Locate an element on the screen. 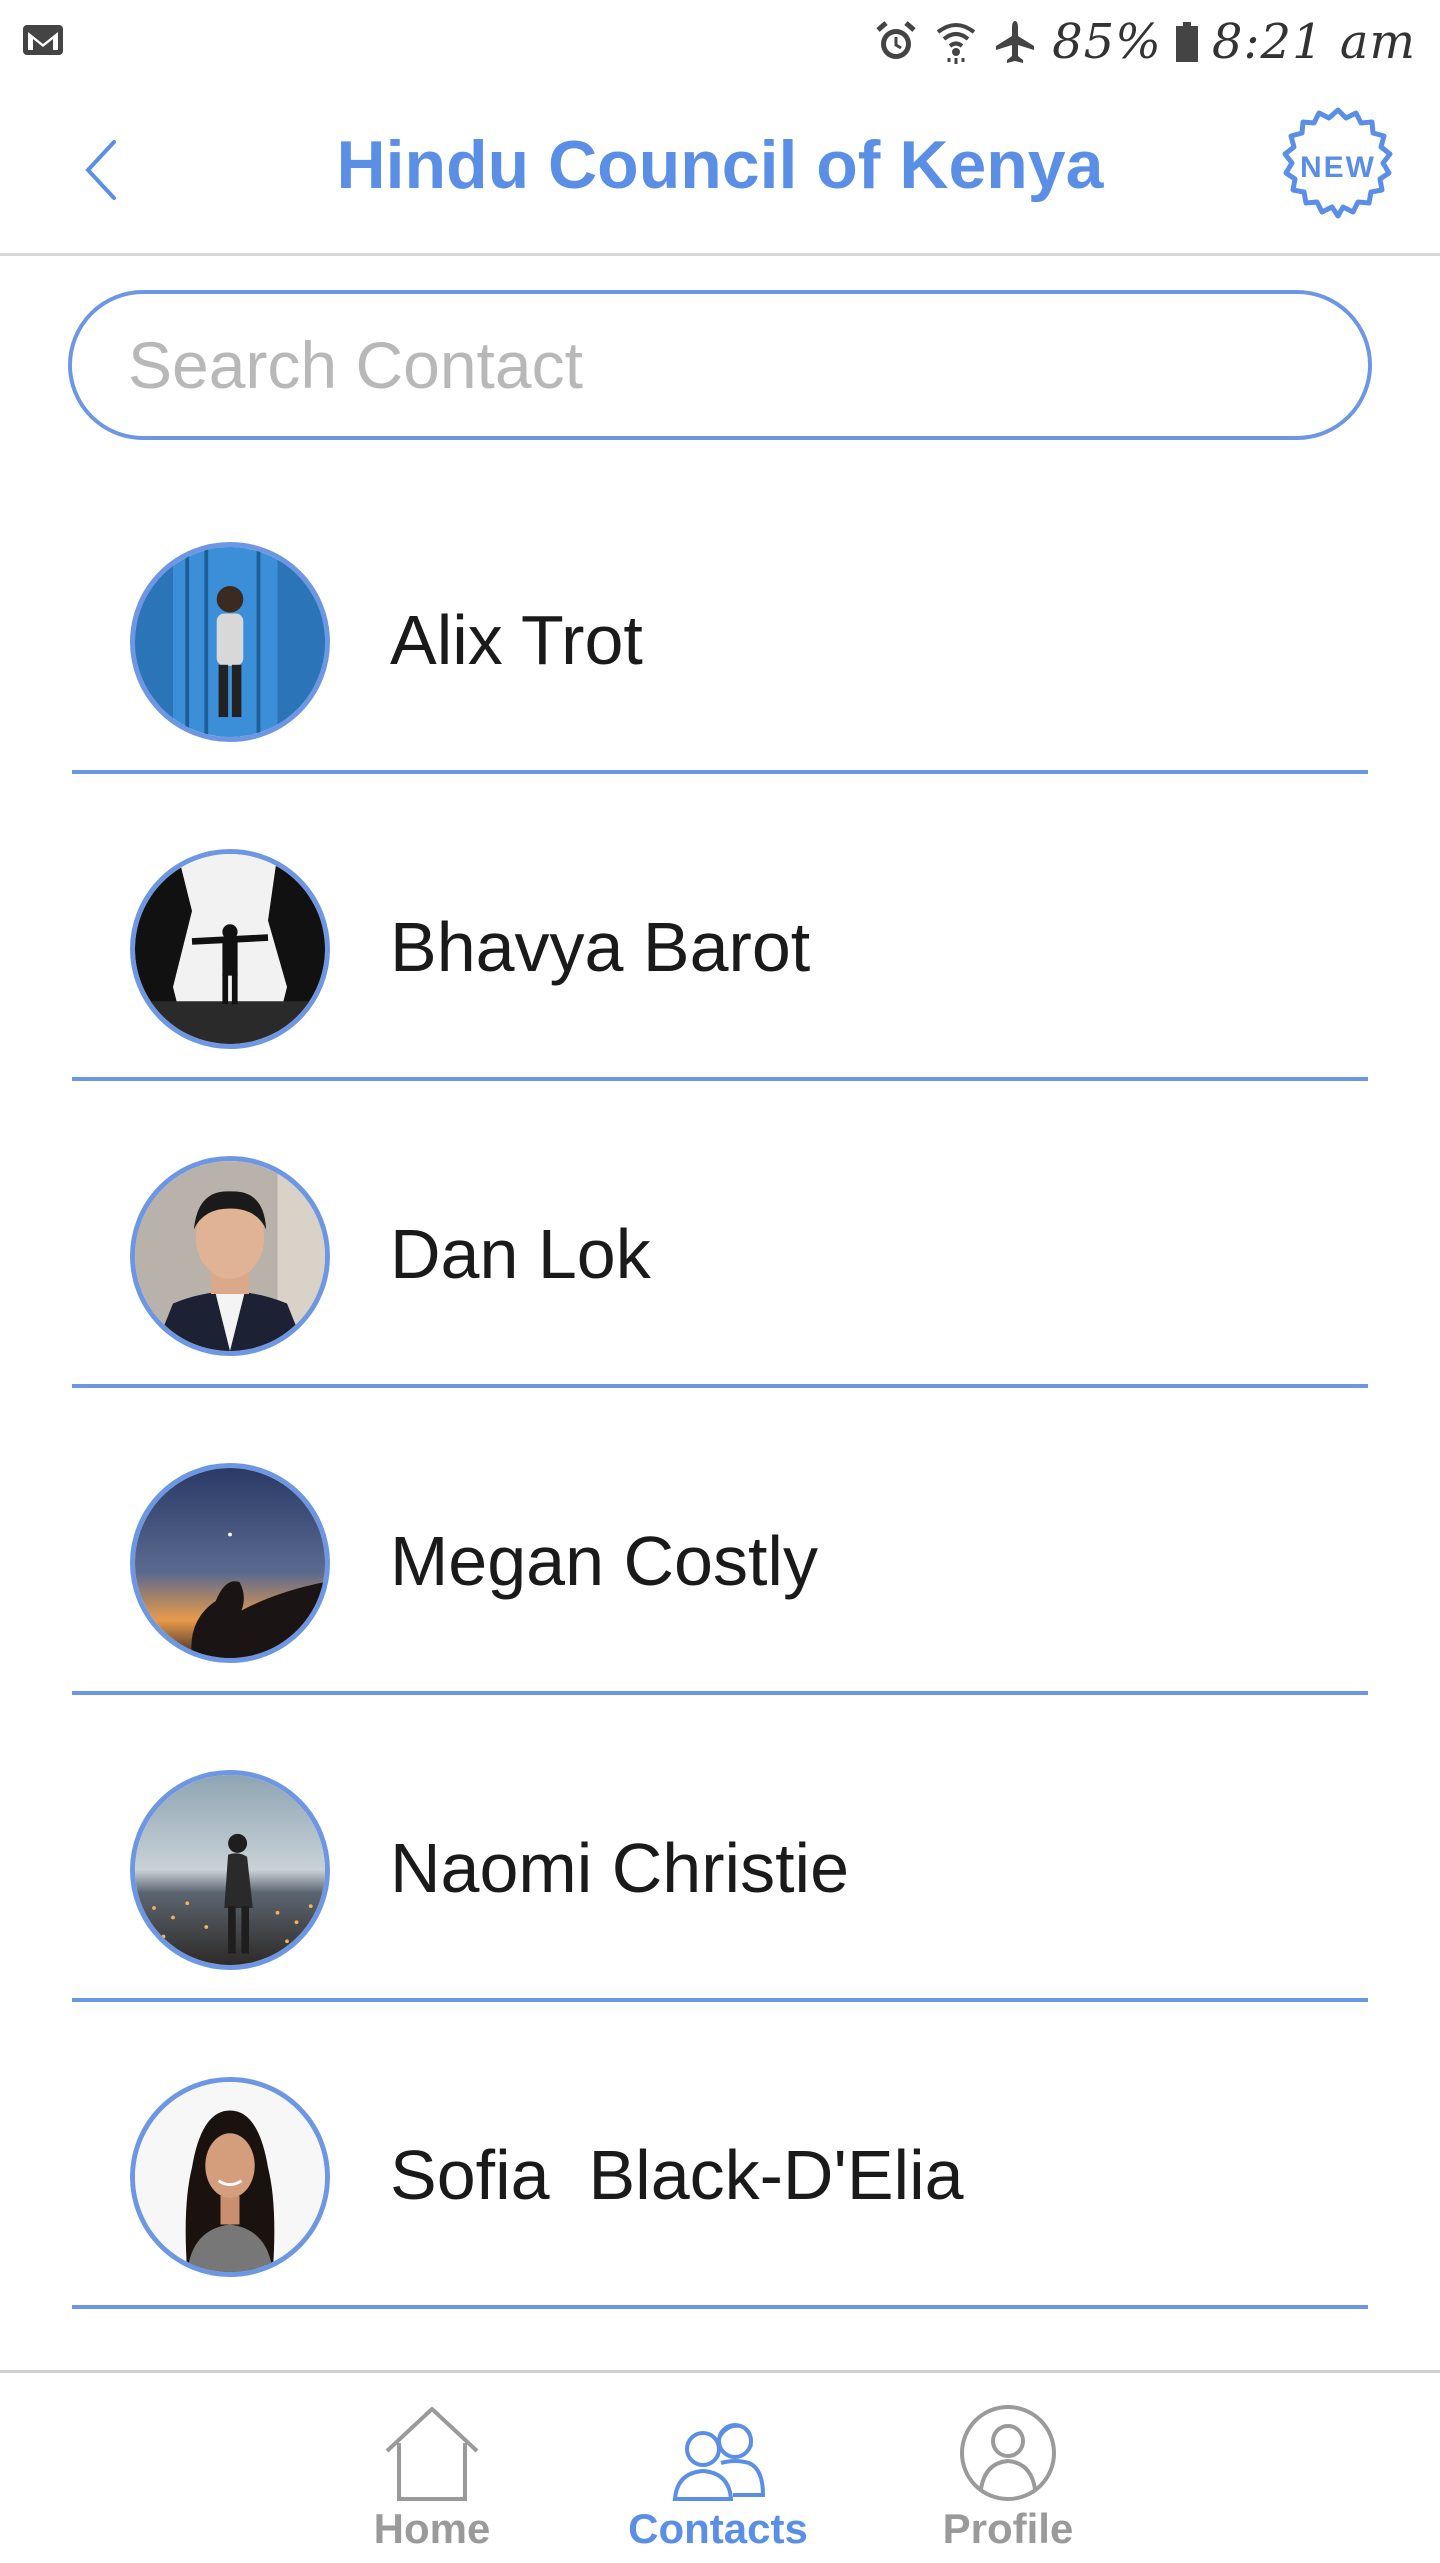  new-button: NEW is located at coordinates (1338, 168).